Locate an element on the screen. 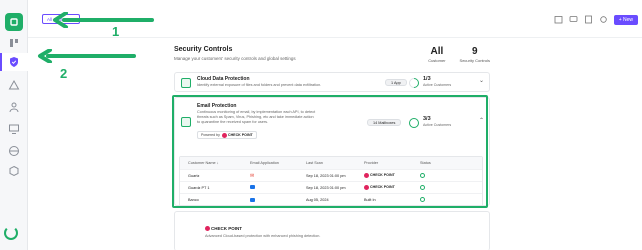 The height and width of the screenshot is (250, 642). progress-ring-icon is located at coordinates (414, 83).